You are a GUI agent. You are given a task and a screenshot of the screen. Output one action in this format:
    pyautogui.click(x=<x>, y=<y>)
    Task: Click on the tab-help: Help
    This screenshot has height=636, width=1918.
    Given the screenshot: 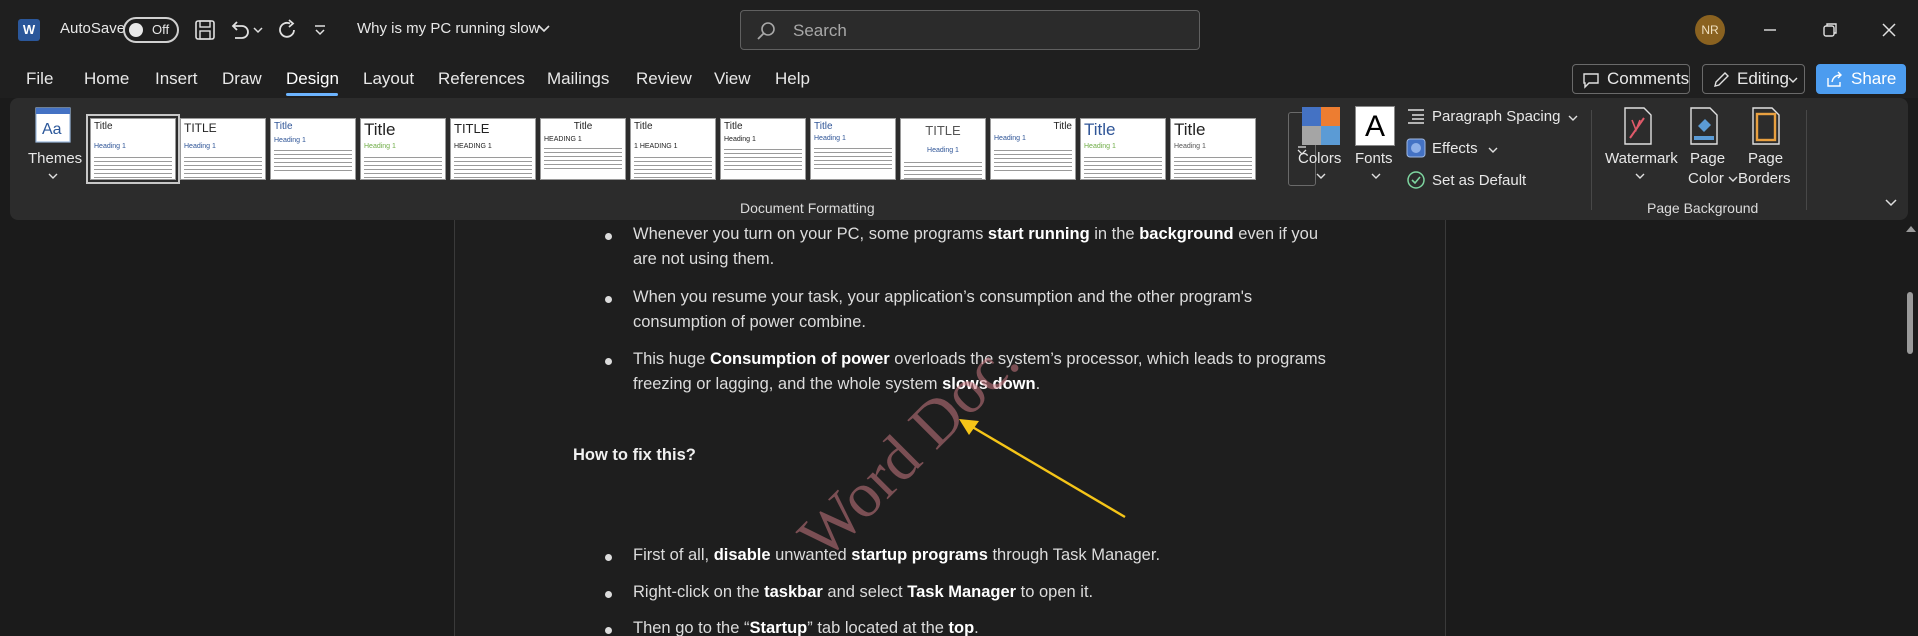 What is the action you would take?
    pyautogui.click(x=792, y=79)
    